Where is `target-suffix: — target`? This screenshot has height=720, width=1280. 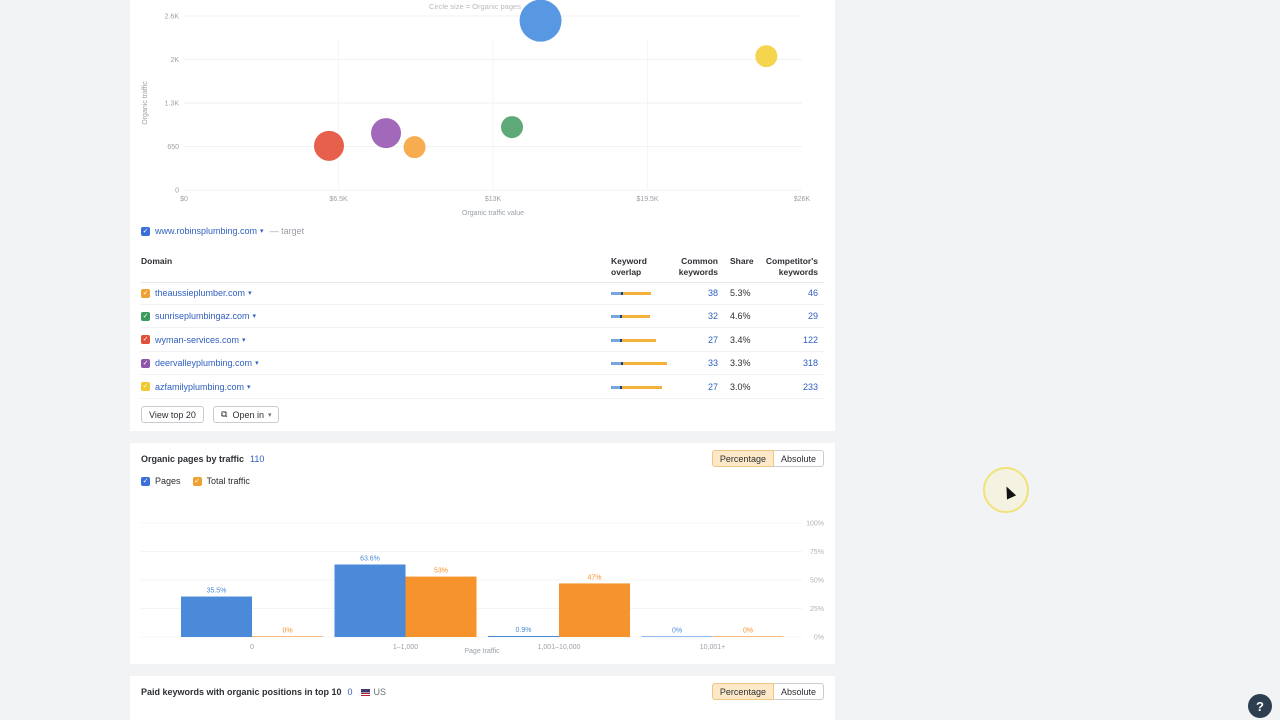
target-suffix: — target is located at coordinates (287, 231).